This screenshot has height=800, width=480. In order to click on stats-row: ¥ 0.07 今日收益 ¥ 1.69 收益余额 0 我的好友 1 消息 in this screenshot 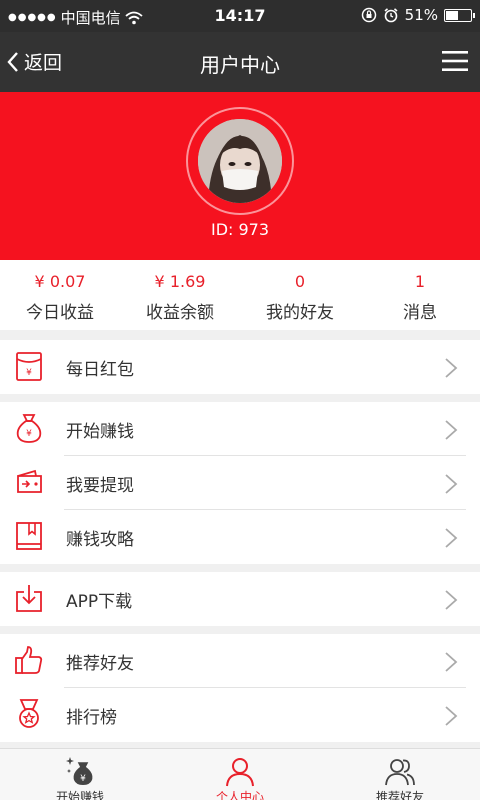, I will do `click(240, 295)`.